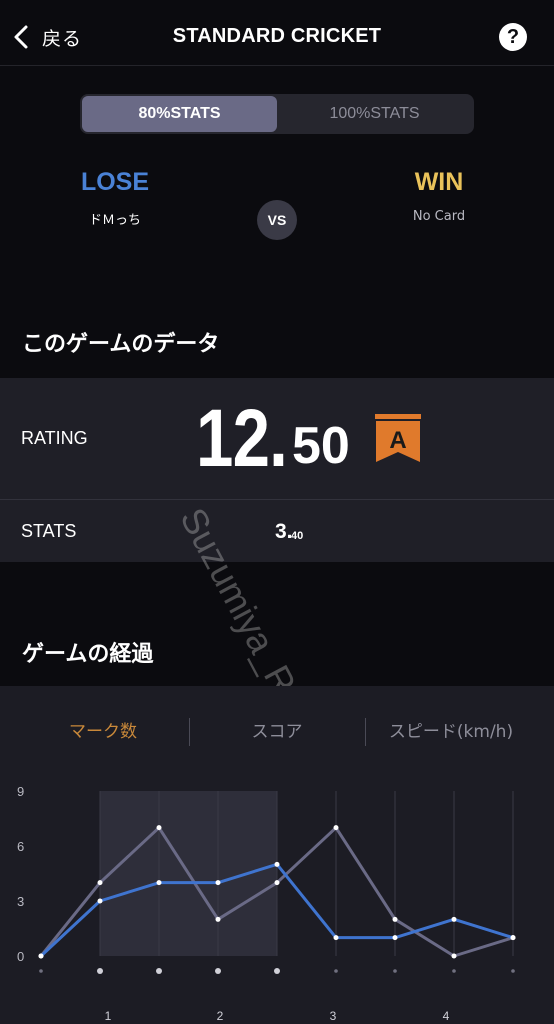 The height and width of the screenshot is (1024, 554). What do you see at coordinates (49, 531) in the screenshot?
I see `stats-label: STATS` at bounding box center [49, 531].